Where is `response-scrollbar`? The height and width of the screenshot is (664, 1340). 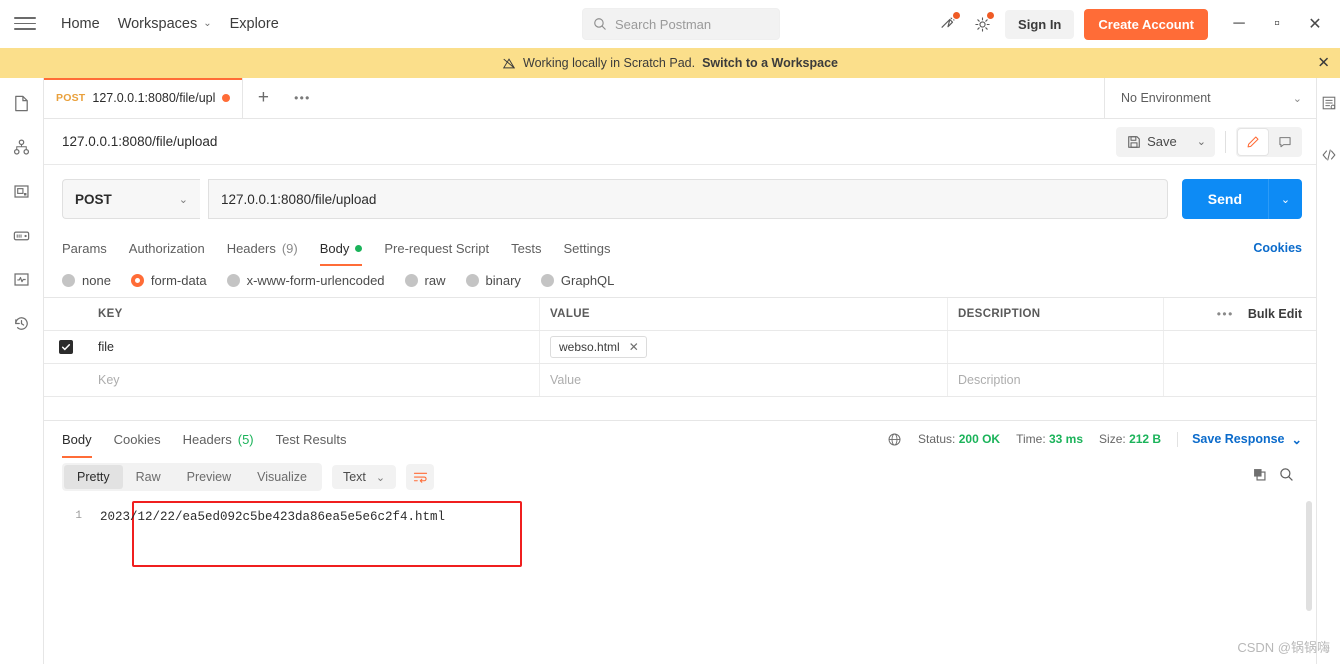 response-scrollbar is located at coordinates (1309, 556).